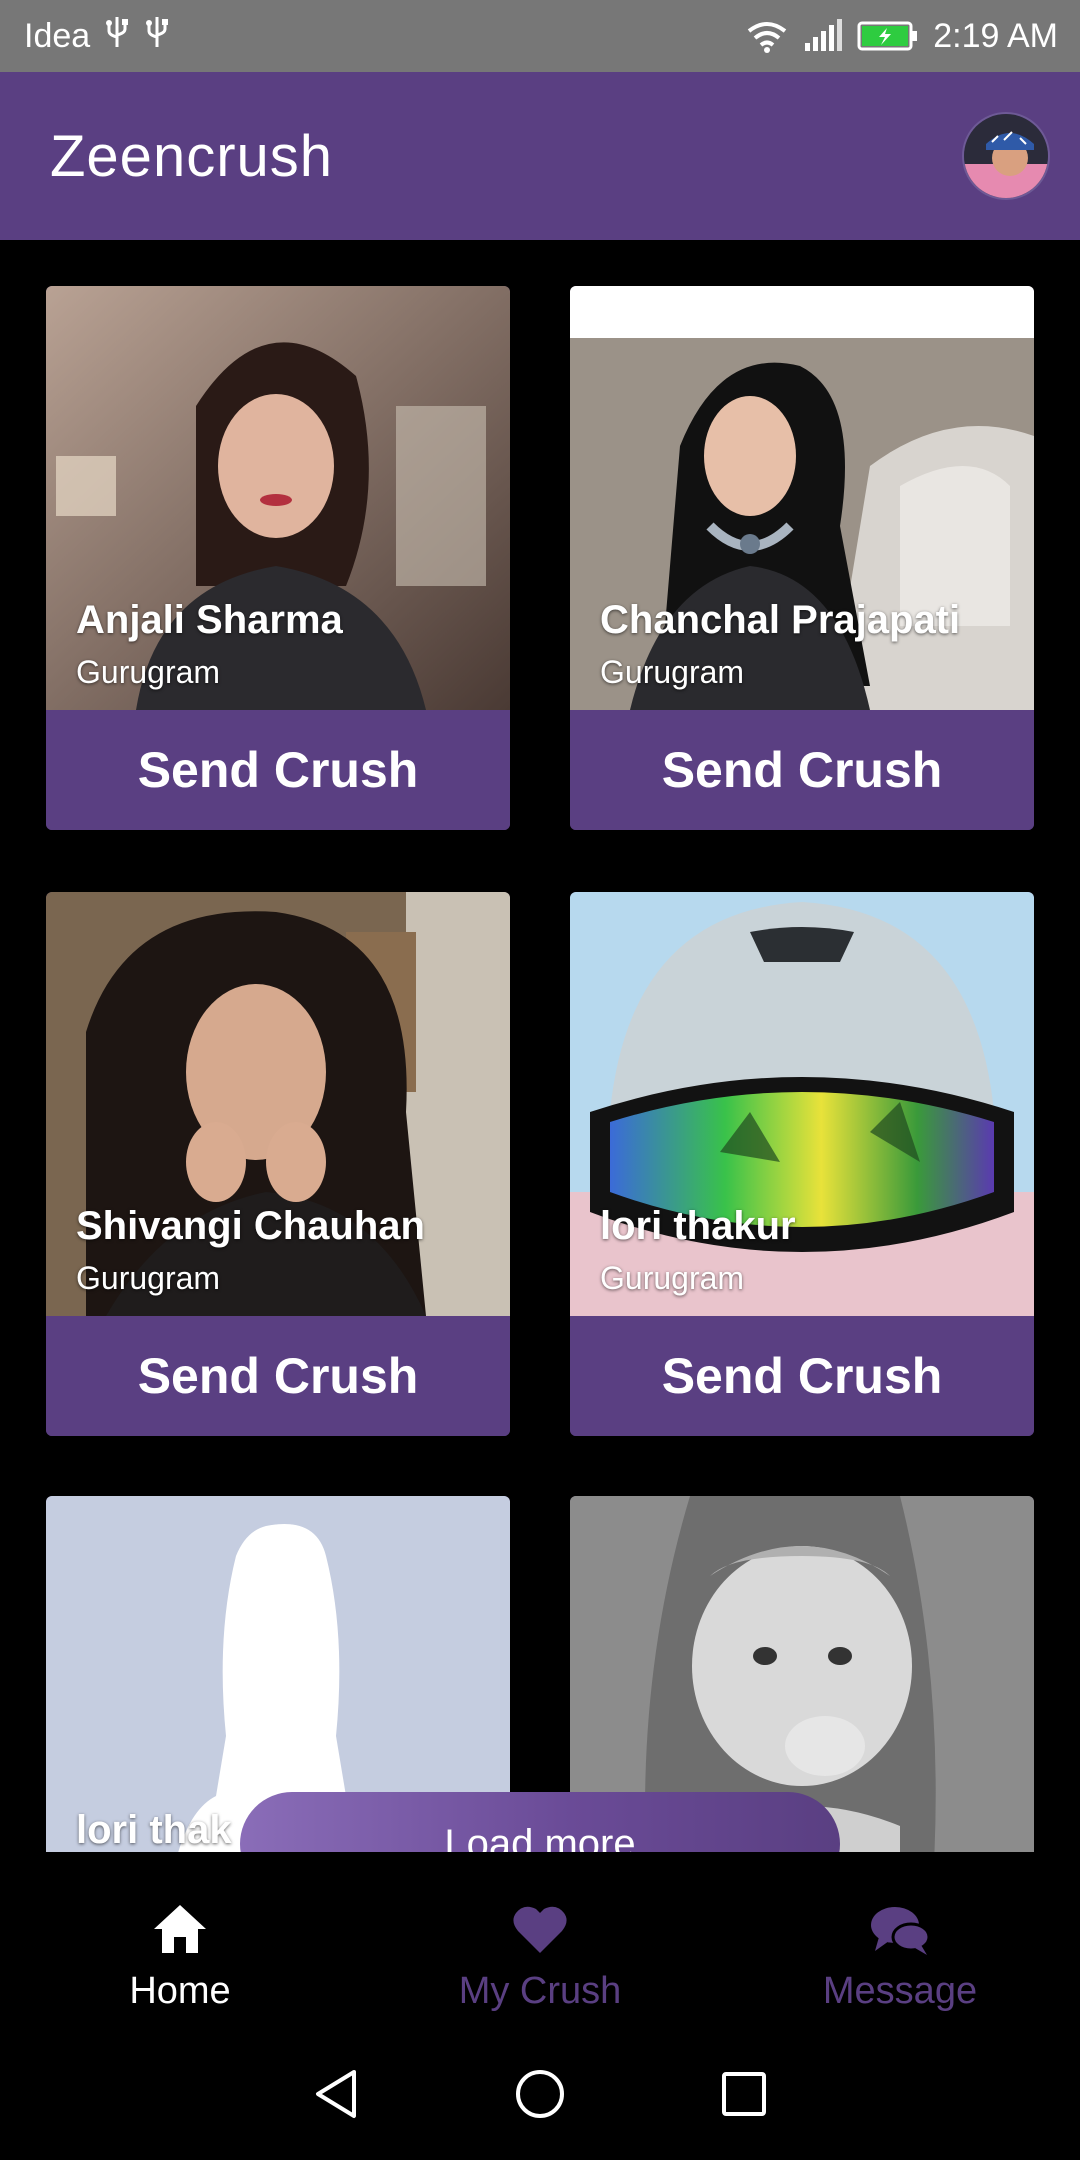 This screenshot has width=1080, height=2160. I want to click on nav-item-my-crush: My Crush, so click(540, 1942).